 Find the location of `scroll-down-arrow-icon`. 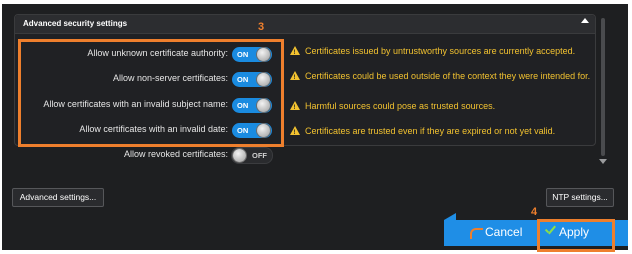

scroll-down-arrow-icon is located at coordinates (603, 161).